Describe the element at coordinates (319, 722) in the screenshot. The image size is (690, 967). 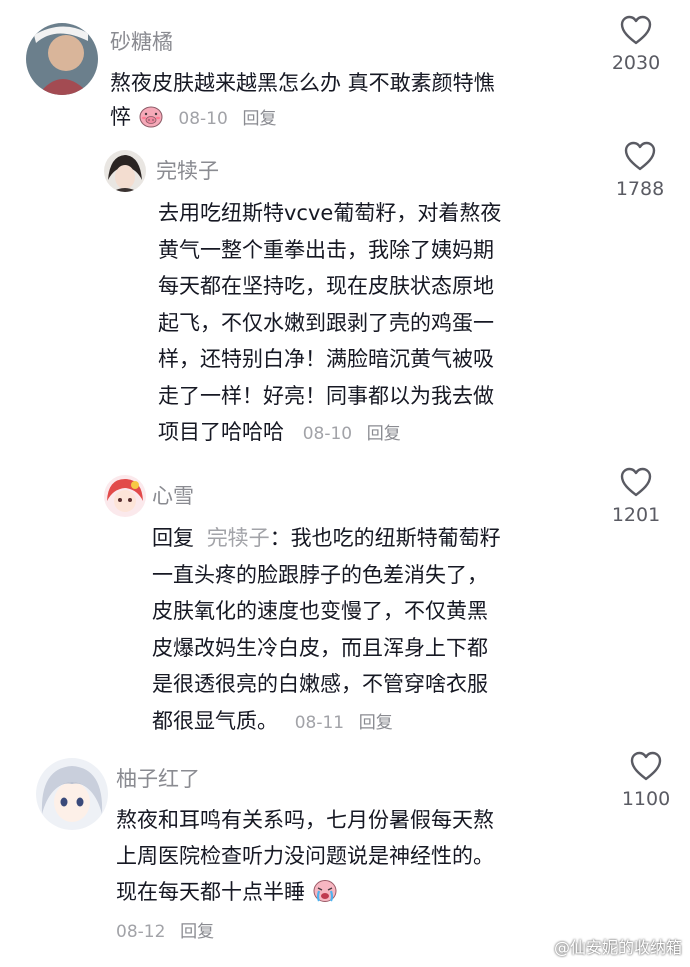
I see `comment-date: 08-11` at that location.